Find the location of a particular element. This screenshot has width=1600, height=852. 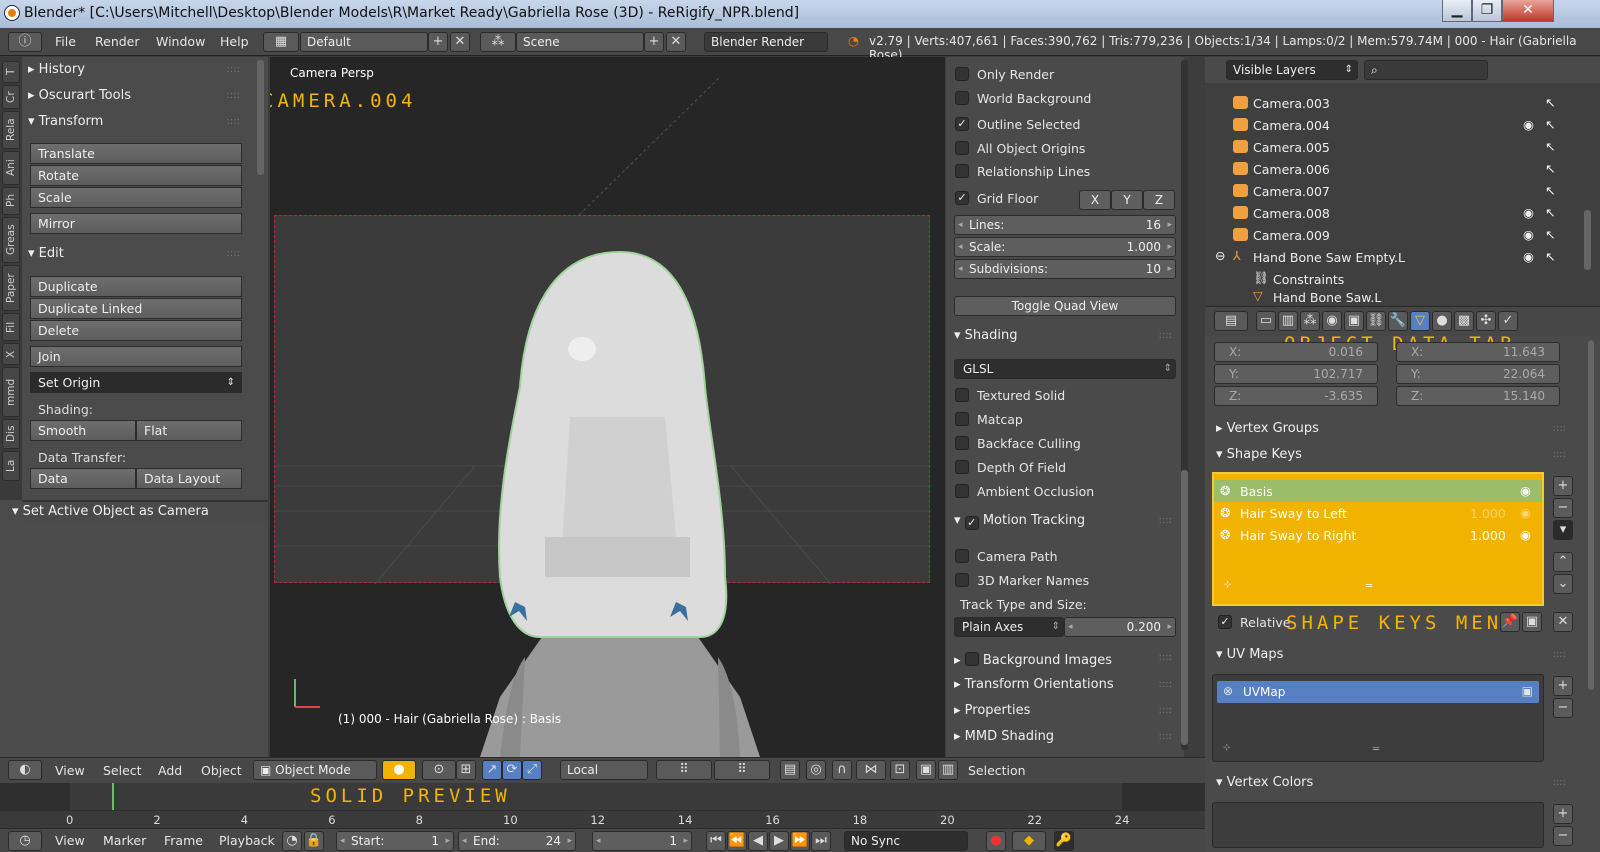

duplicate-button: Duplicate is located at coordinates (136, 286).